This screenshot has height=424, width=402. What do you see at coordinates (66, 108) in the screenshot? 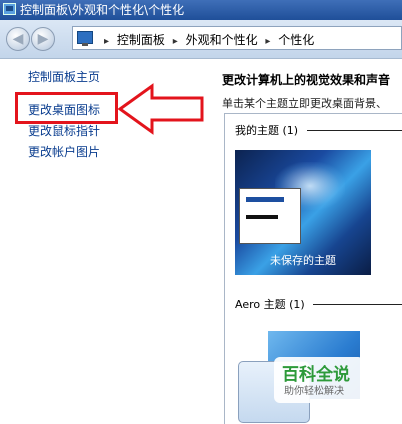
I see `annotation-highlight-box` at bounding box center [66, 108].